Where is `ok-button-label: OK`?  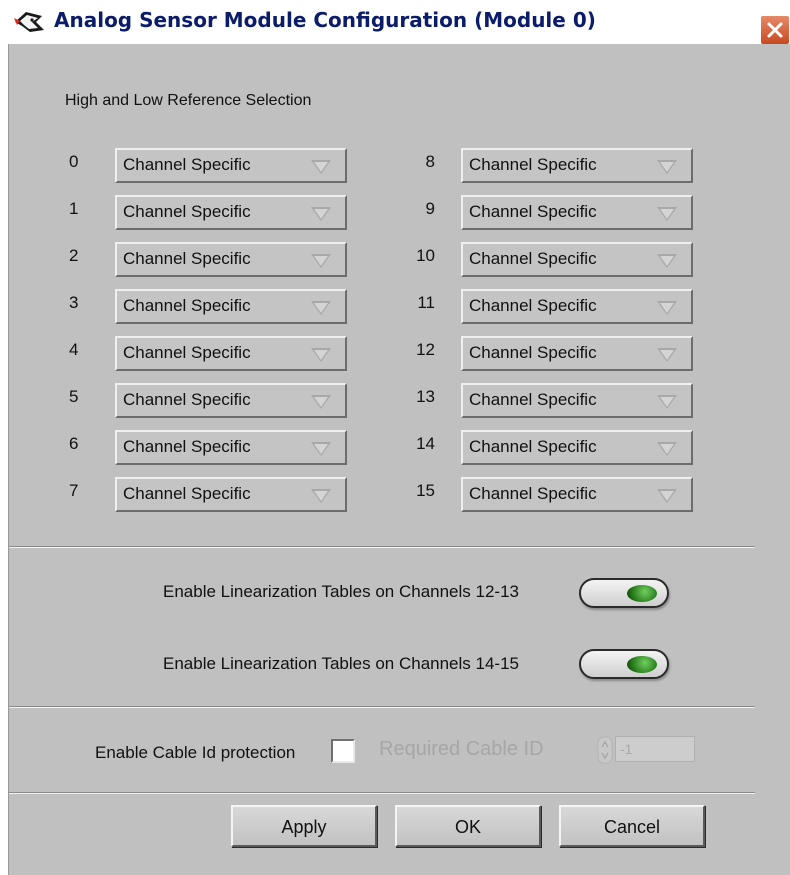
ok-button-label: OK is located at coordinates (467, 827).